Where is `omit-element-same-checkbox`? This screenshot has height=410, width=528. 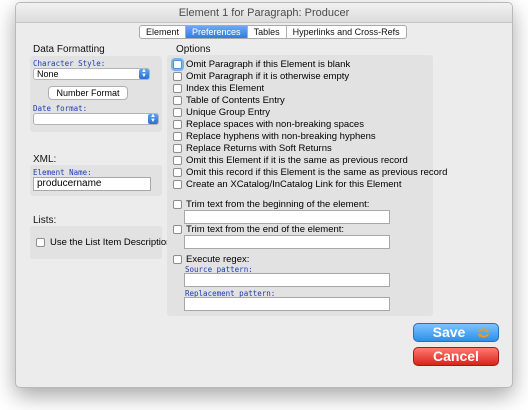 omit-element-same-checkbox is located at coordinates (177, 160).